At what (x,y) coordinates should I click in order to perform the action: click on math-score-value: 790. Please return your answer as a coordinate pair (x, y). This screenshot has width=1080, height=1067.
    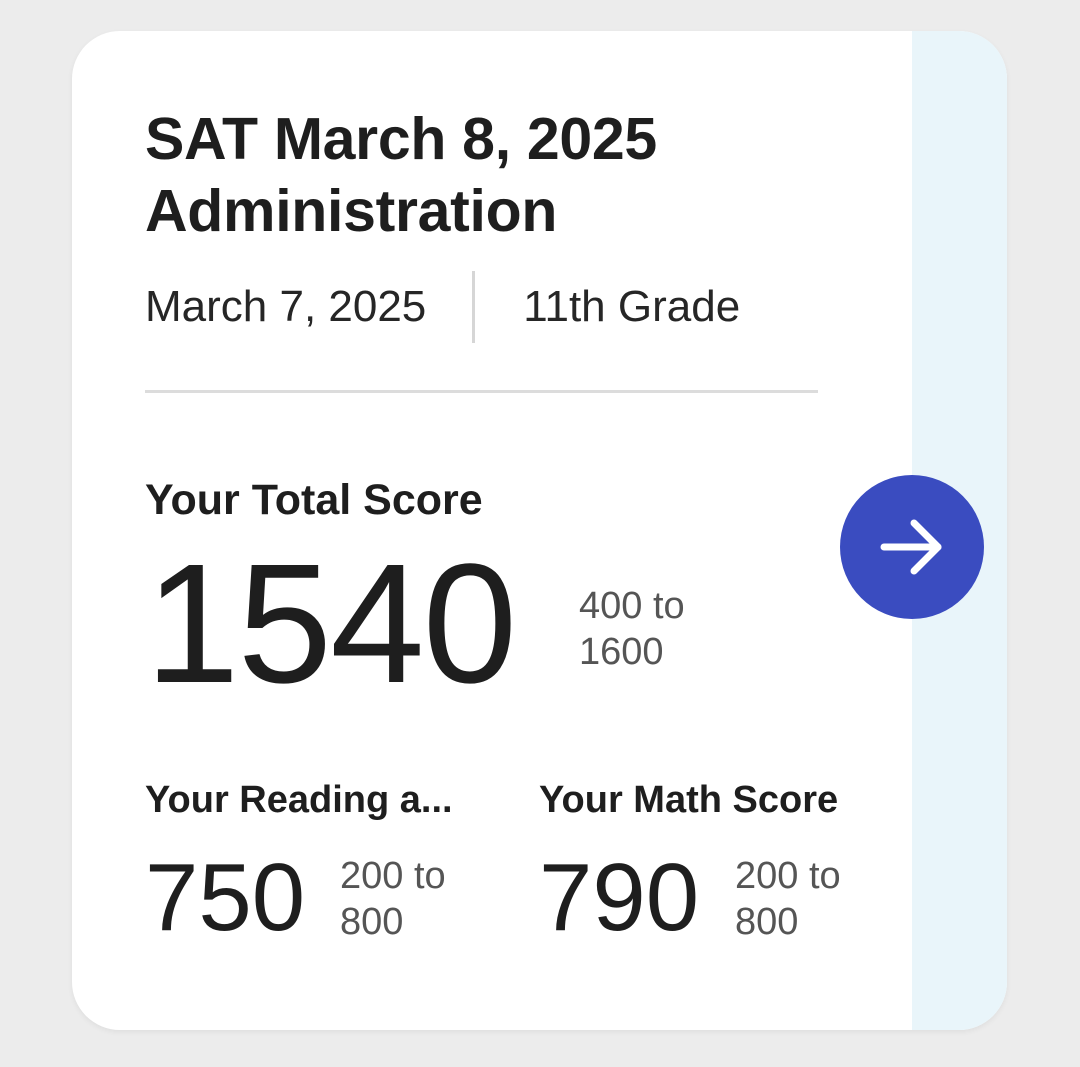
    Looking at the image, I should click on (619, 897).